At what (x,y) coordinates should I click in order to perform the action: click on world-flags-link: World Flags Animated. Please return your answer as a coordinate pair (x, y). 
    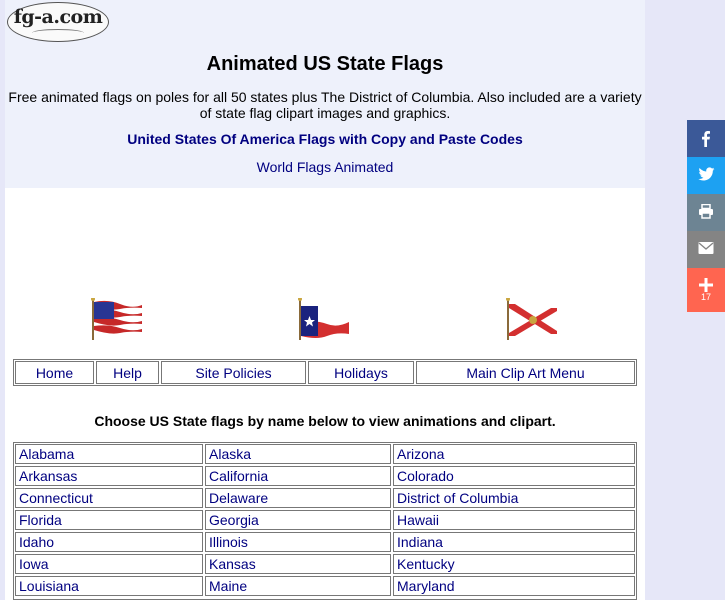
    Looking at the image, I should click on (325, 167).